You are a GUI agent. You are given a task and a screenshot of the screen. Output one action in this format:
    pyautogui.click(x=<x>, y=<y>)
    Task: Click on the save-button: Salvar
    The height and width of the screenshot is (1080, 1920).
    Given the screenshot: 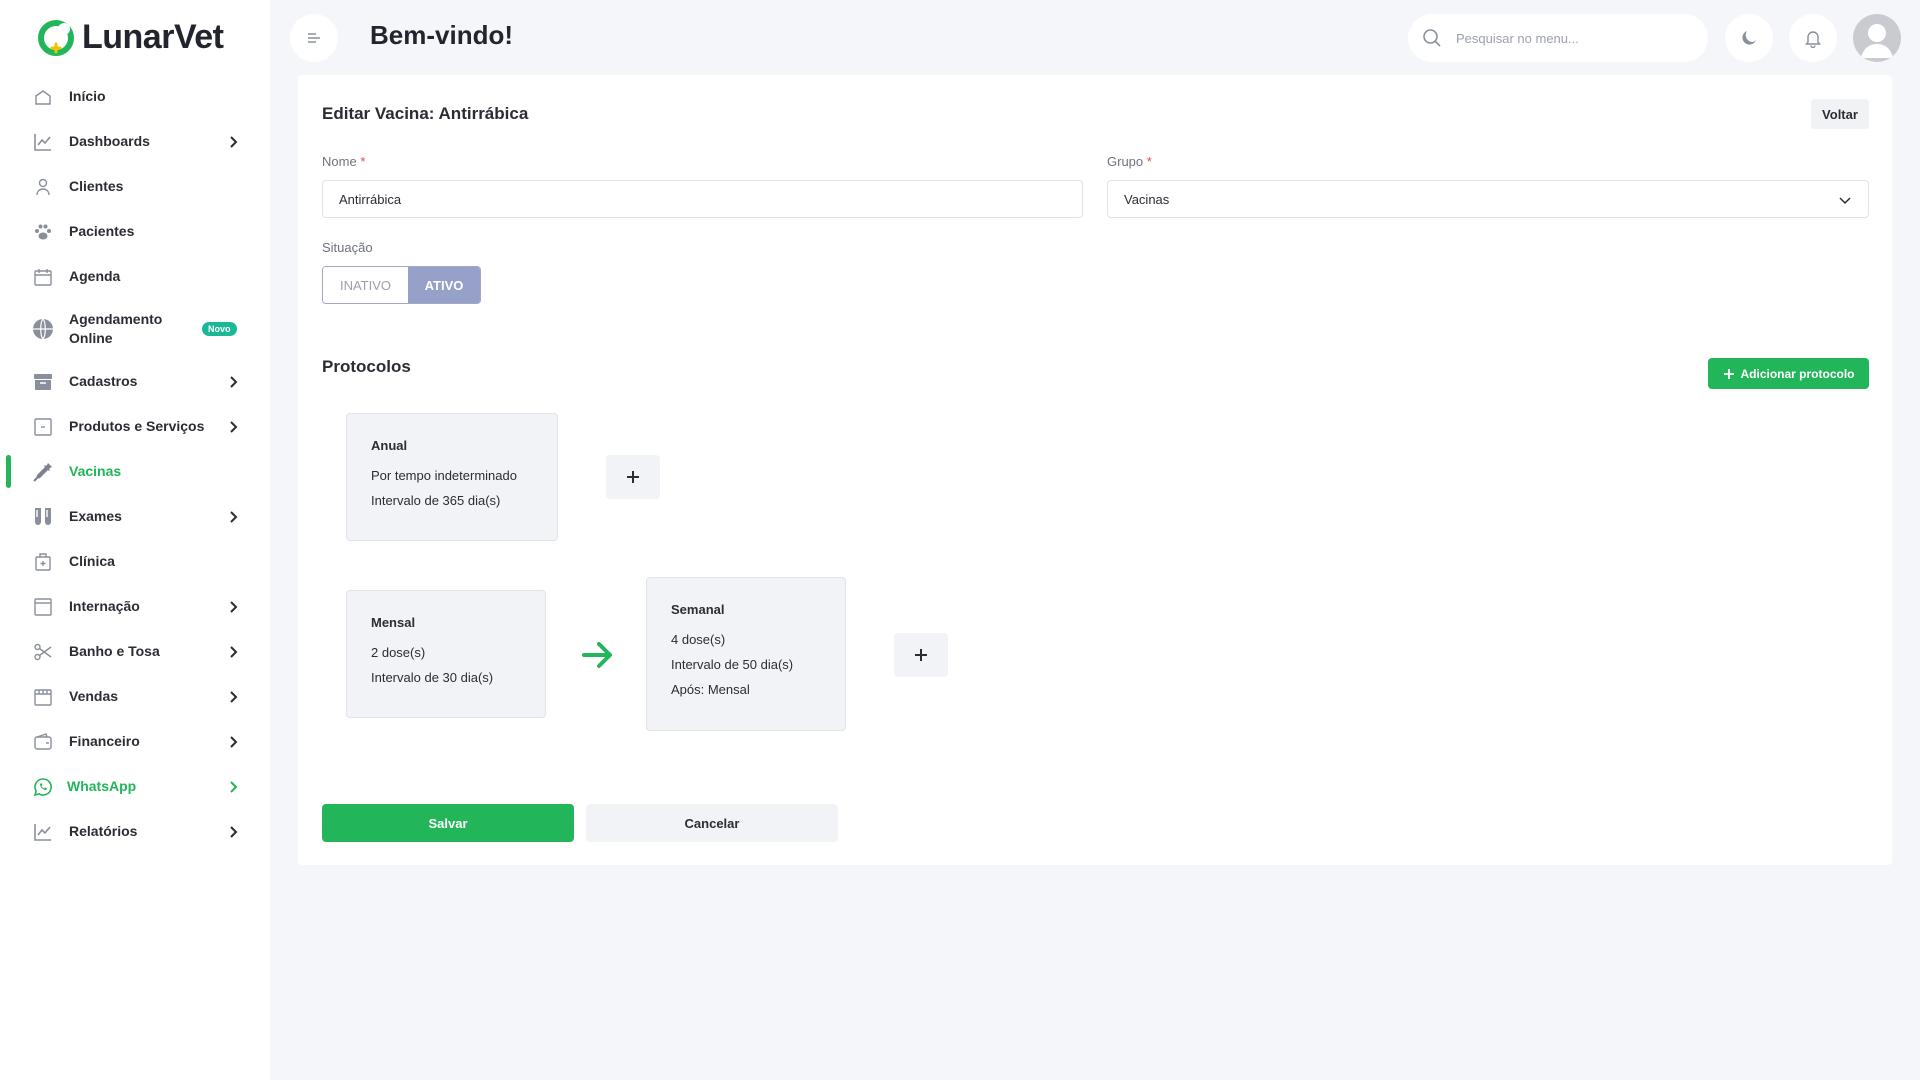 What is the action you would take?
    pyautogui.click(x=448, y=823)
    